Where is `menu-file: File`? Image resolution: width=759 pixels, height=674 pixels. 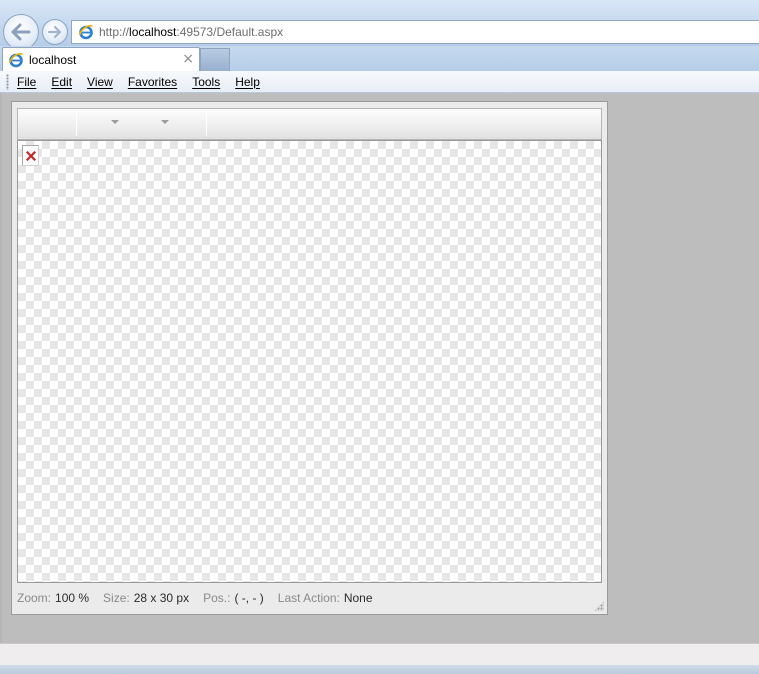
menu-file: File is located at coordinates (26, 82).